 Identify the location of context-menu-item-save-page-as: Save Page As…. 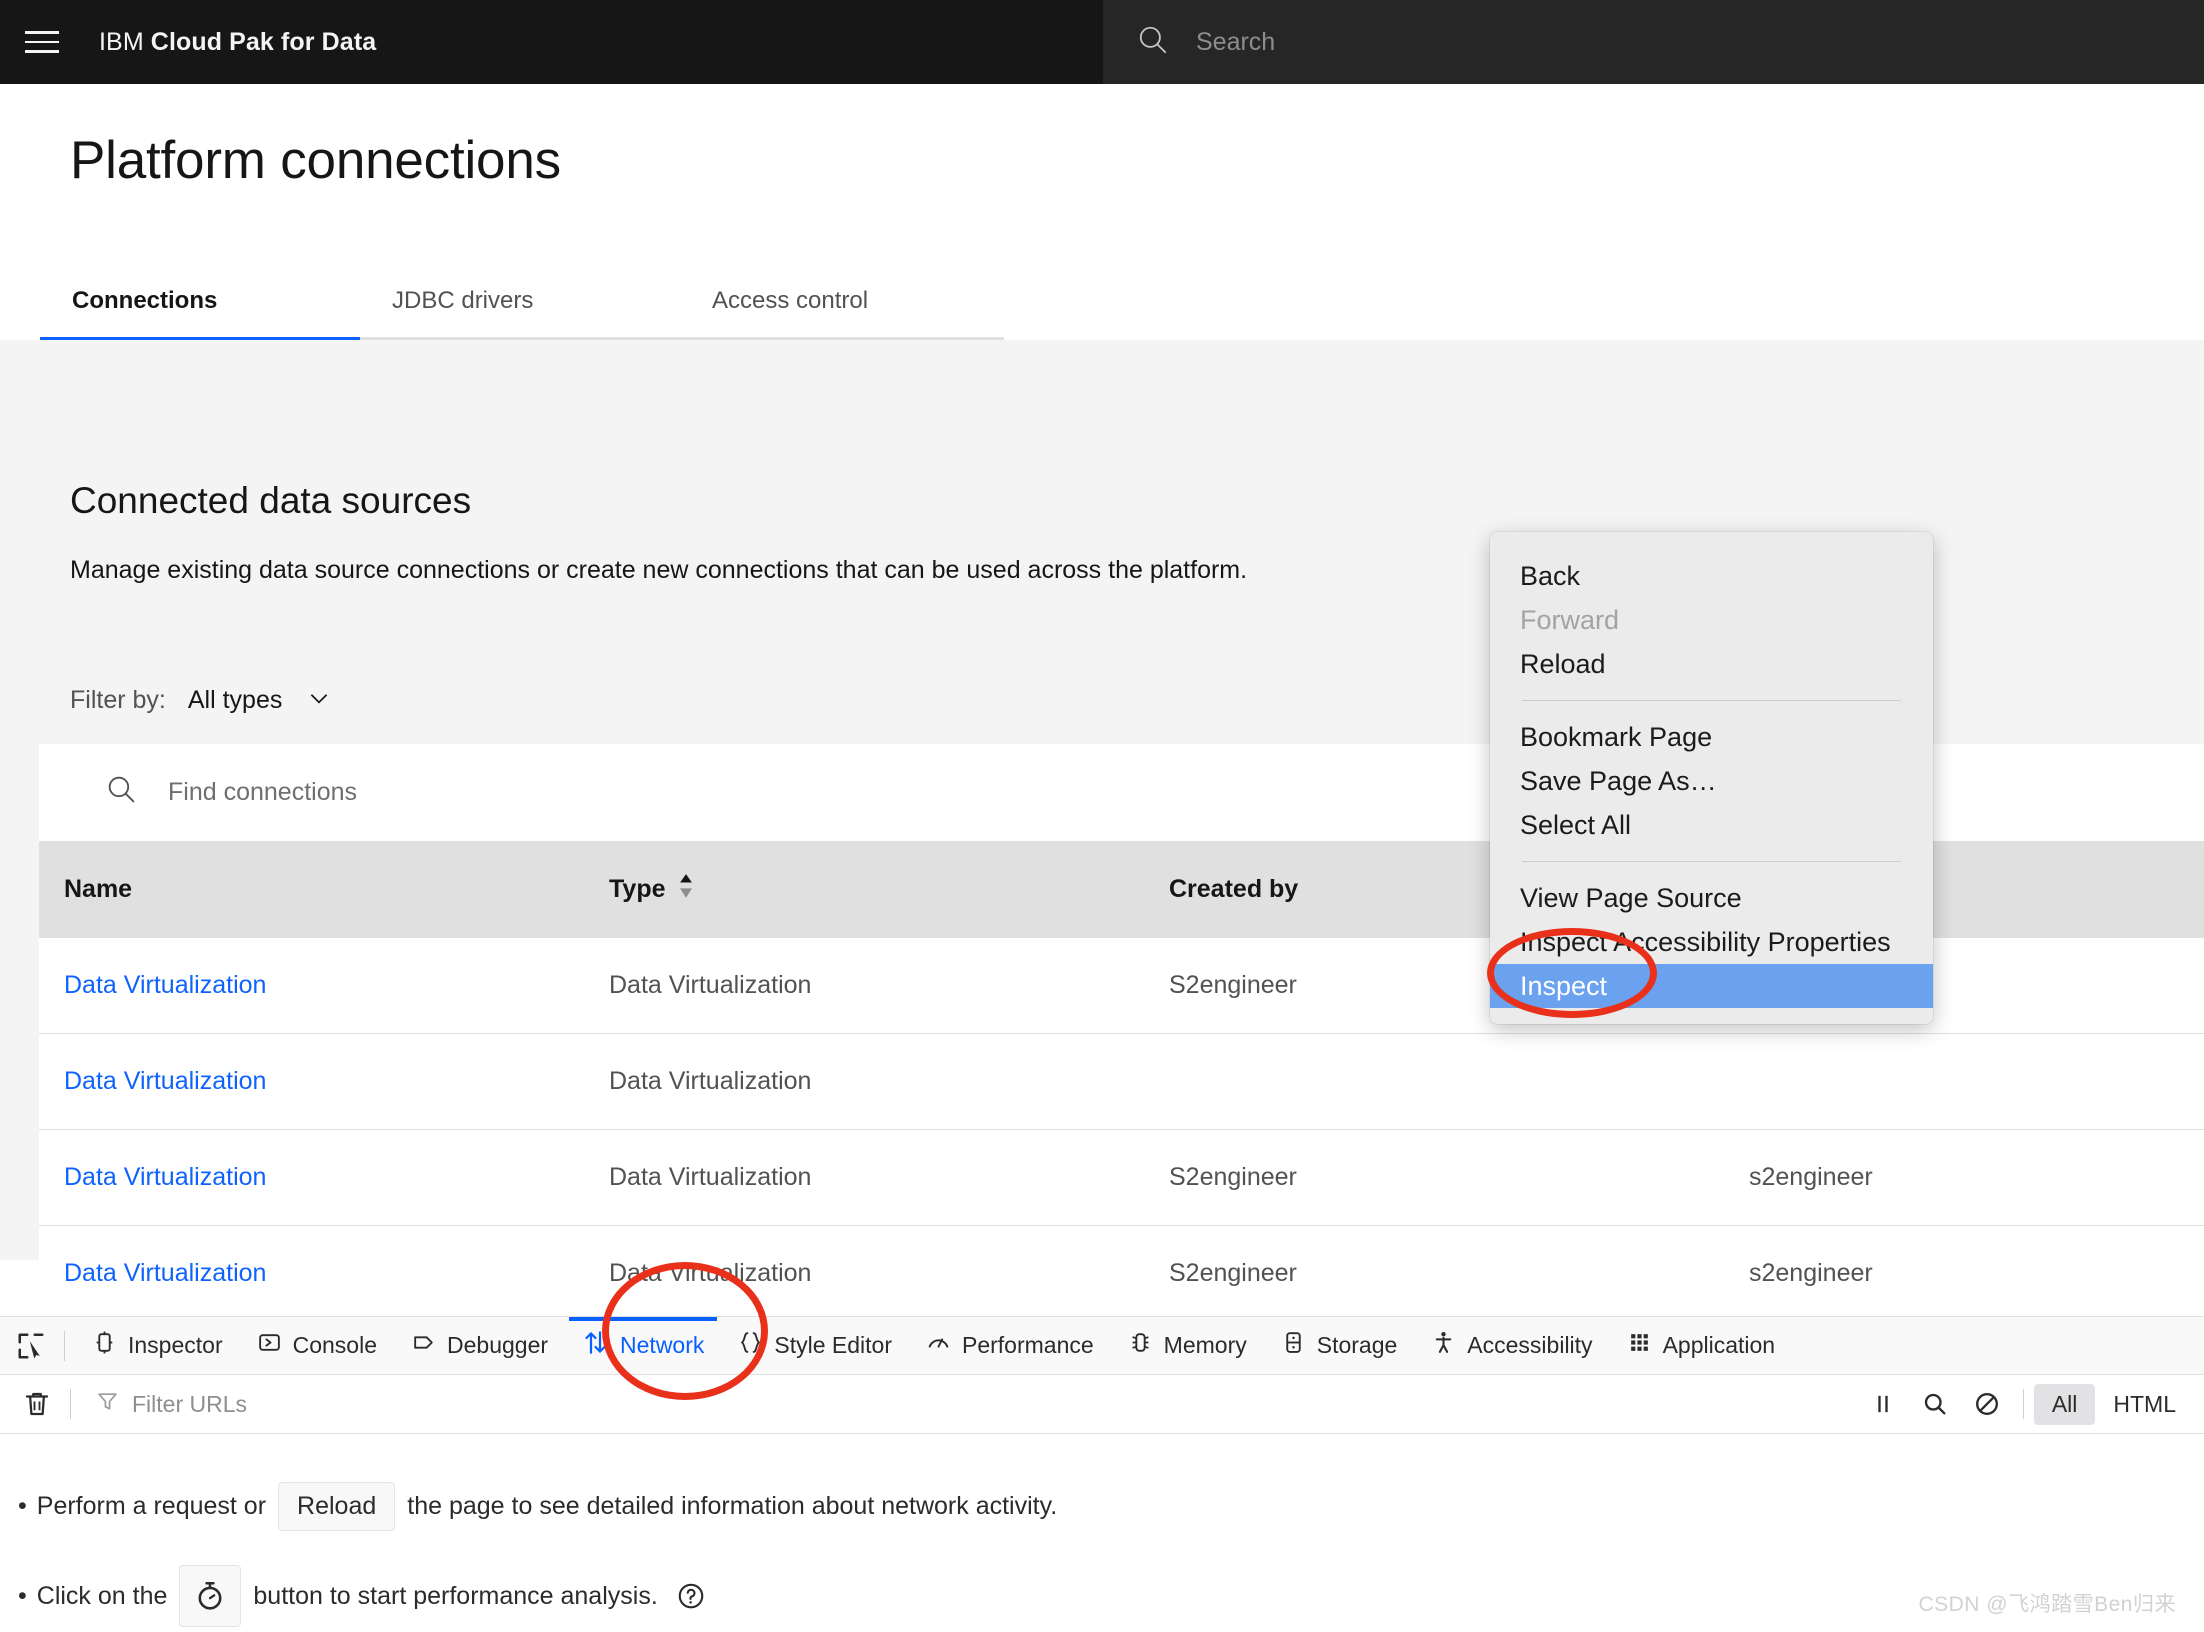
(1711, 781).